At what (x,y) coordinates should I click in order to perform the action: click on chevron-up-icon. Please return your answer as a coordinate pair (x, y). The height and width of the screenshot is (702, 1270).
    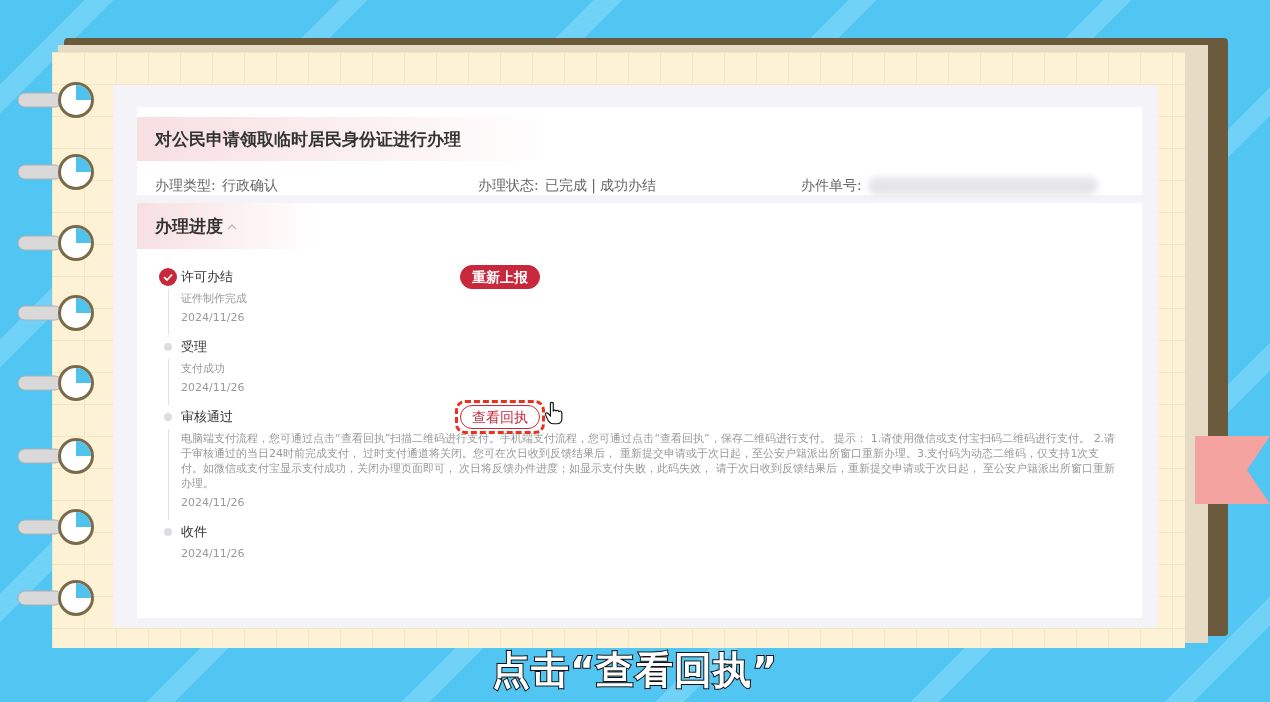
    Looking at the image, I should click on (232, 226).